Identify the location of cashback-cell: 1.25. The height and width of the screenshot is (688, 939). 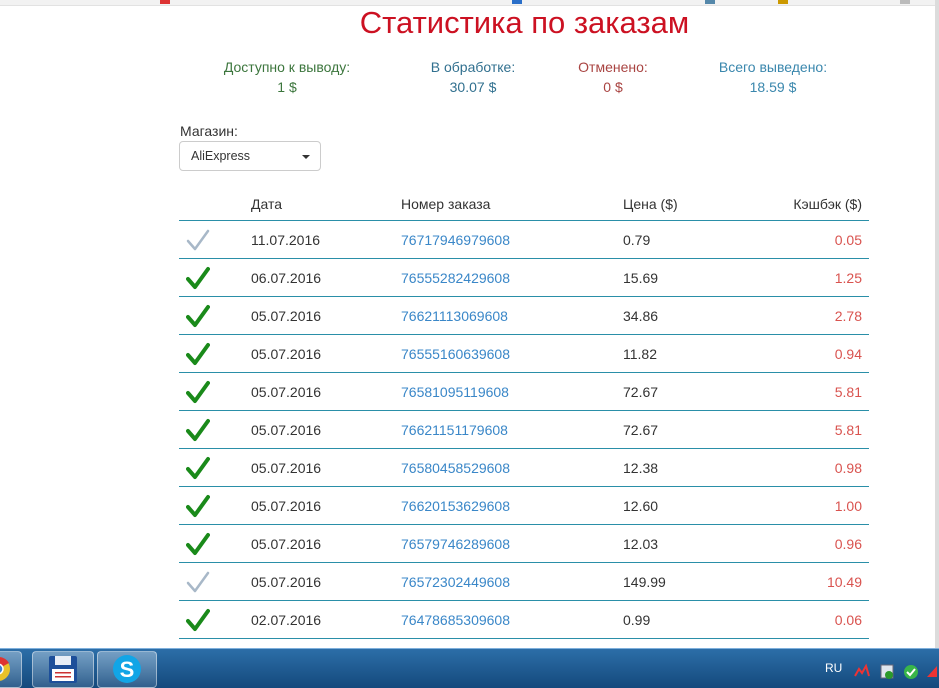
(821, 277).